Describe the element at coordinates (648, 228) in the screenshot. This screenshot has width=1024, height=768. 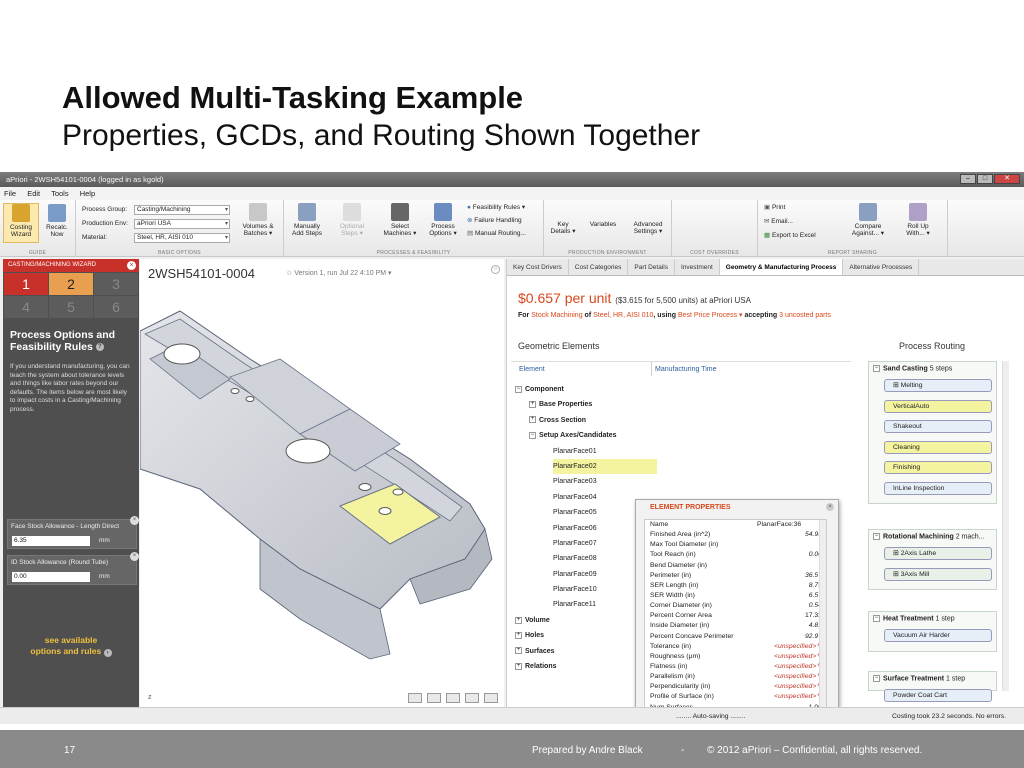
I see `advanced-settings-button: Advanced Settings ▾` at that location.